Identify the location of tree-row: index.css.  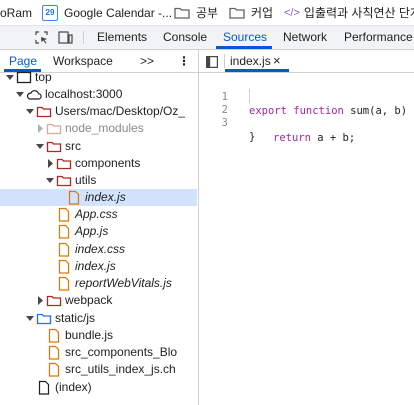
(98, 249).